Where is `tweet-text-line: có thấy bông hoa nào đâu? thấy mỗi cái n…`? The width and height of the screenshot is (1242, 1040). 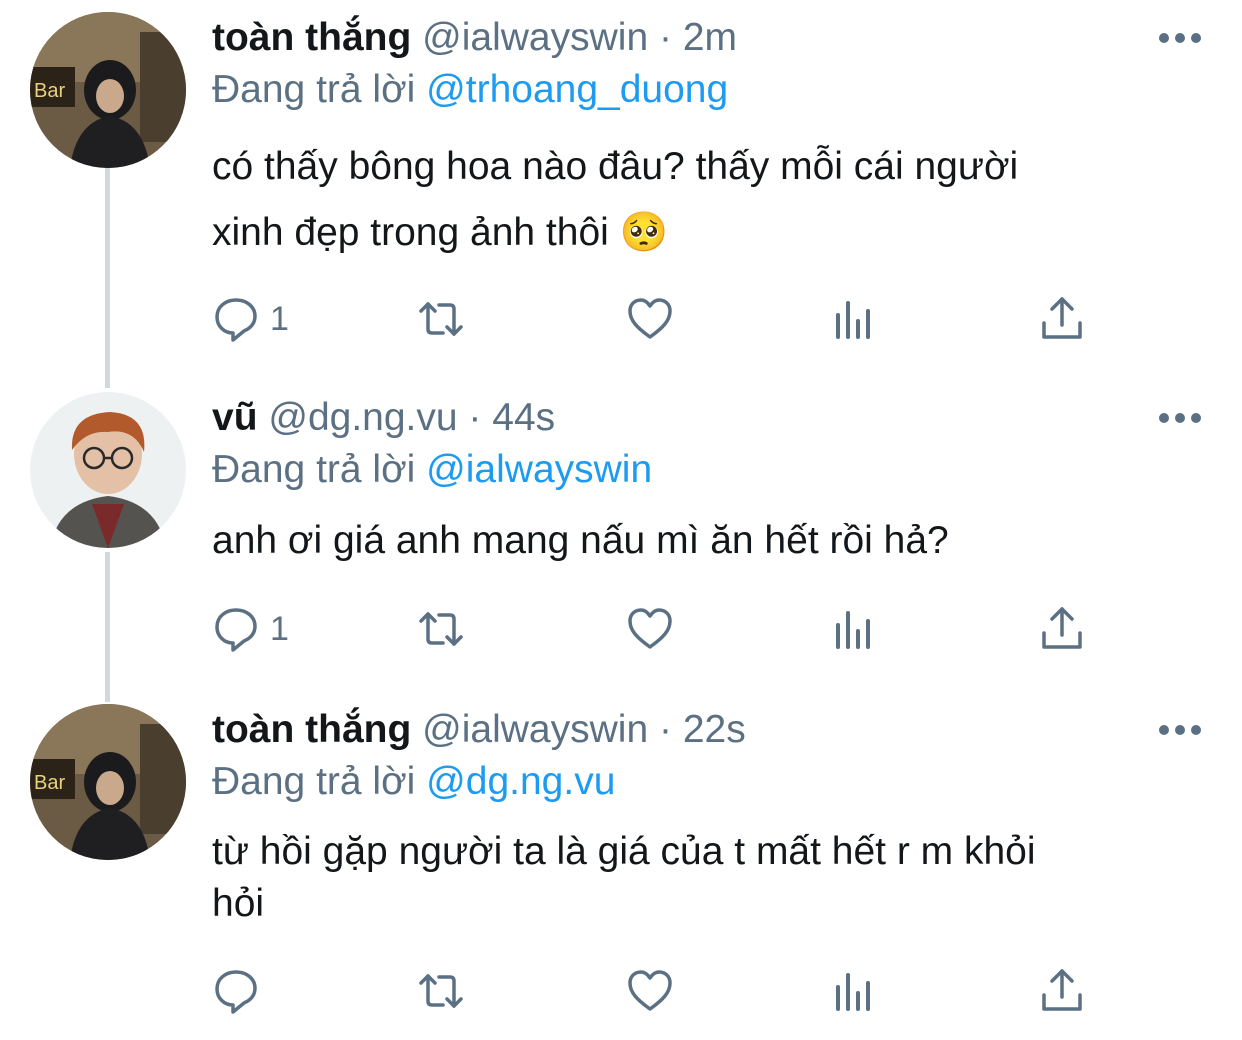 tweet-text-line: có thấy bông hoa nào đâu? thấy mỗi cái n… is located at coordinates (615, 166).